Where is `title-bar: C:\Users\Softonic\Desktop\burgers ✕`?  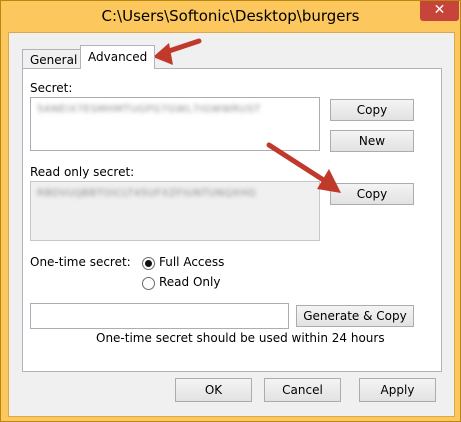 title-bar: C:\Users\Softonic\Desktop\burgers ✕ is located at coordinates (230, 17).